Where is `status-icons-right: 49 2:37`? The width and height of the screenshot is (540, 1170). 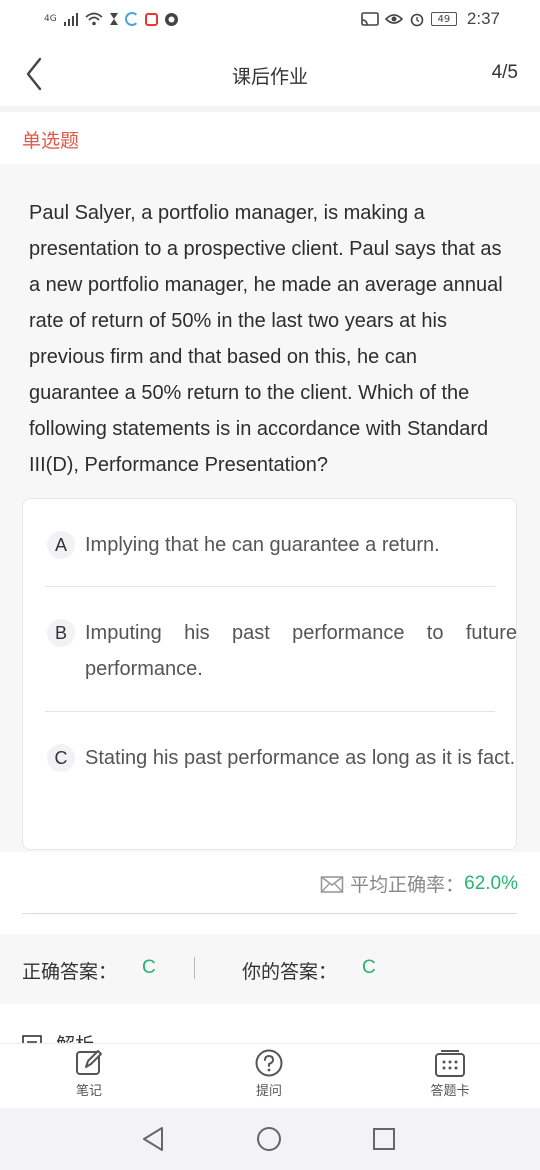
status-icons-right: 49 2:37 is located at coordinates (430, 19).